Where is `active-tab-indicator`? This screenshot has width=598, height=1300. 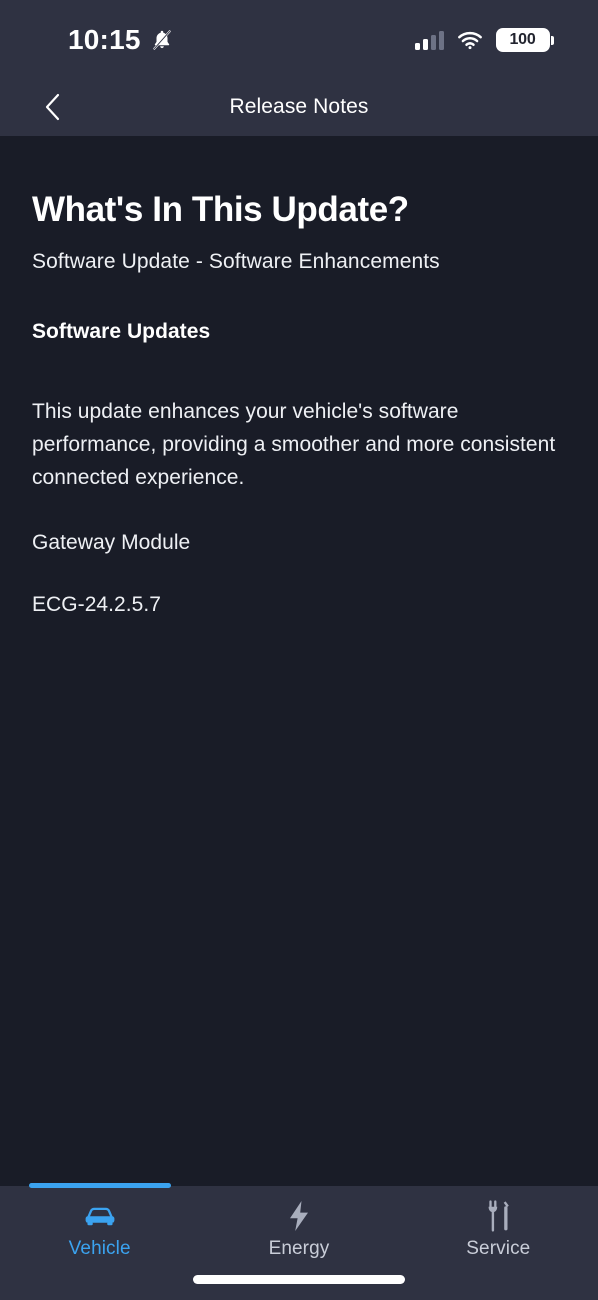 active-tab-indicator is located at coordinates (99, 1185).